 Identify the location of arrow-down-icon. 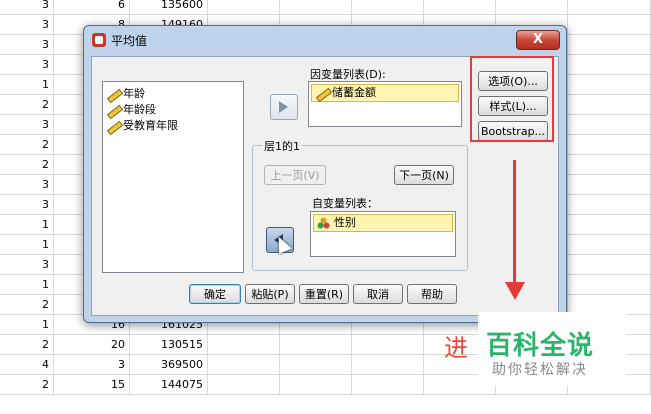
(515, 291).